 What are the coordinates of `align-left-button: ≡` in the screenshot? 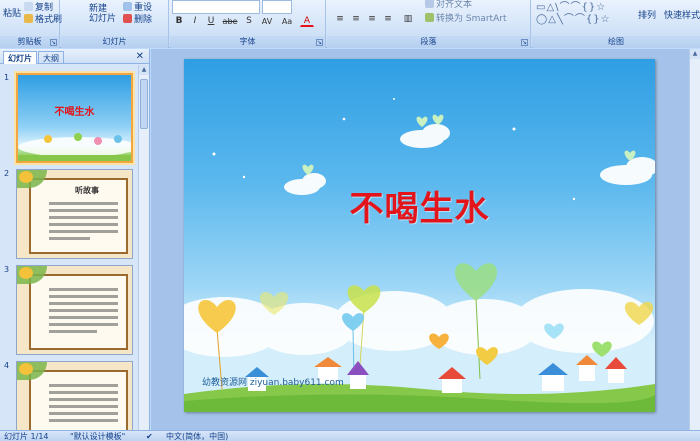 It's located at (340, 18).